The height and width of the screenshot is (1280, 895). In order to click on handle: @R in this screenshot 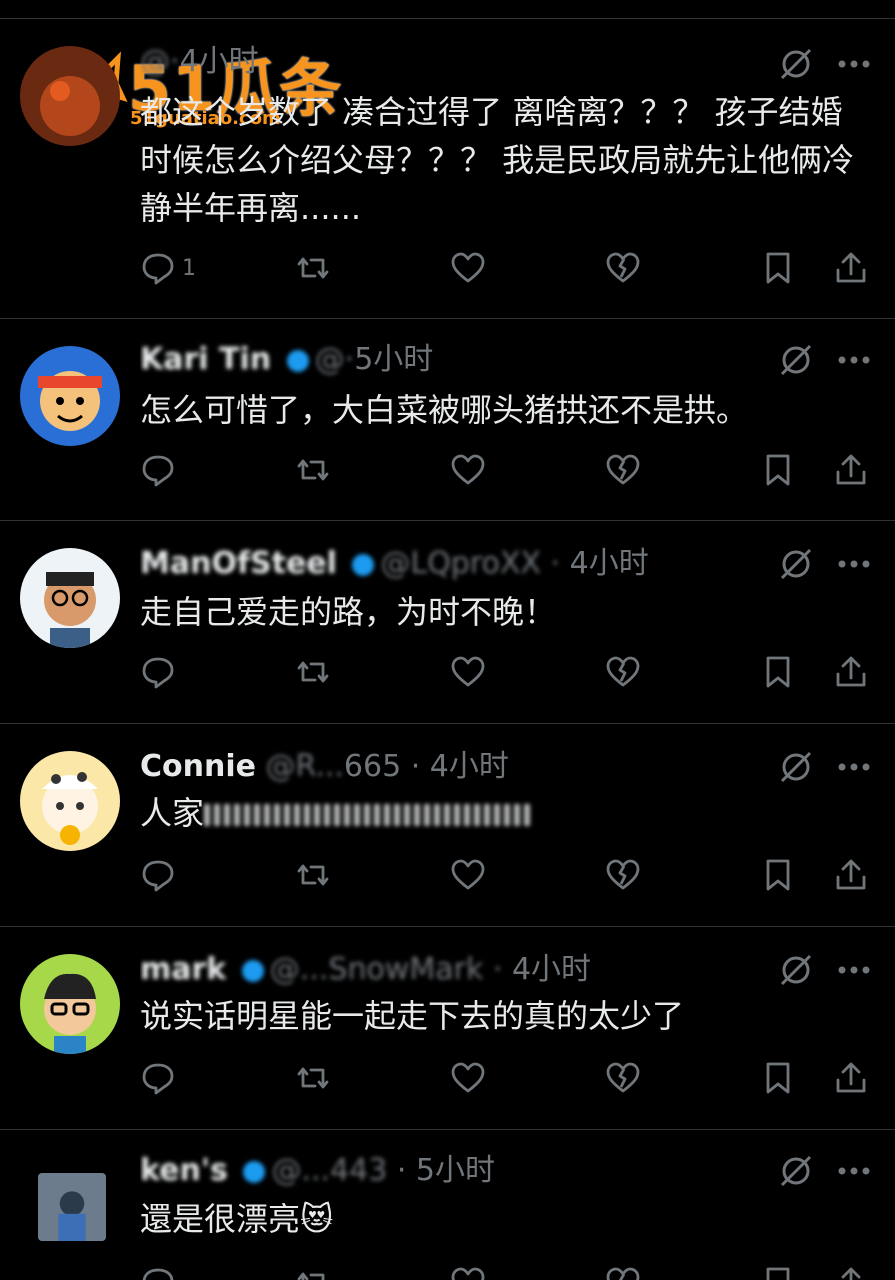, I will do `click(291, 766)`.